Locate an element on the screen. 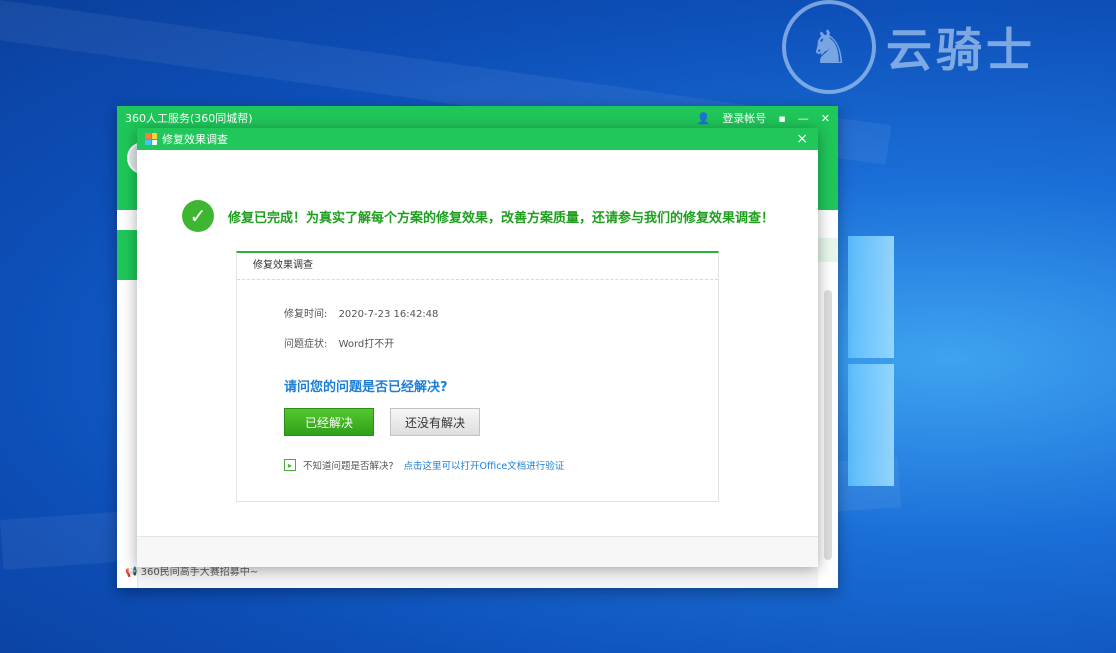  resolution-question: 请问您的问题是否已经解决? is located at coordinates (366, 387).